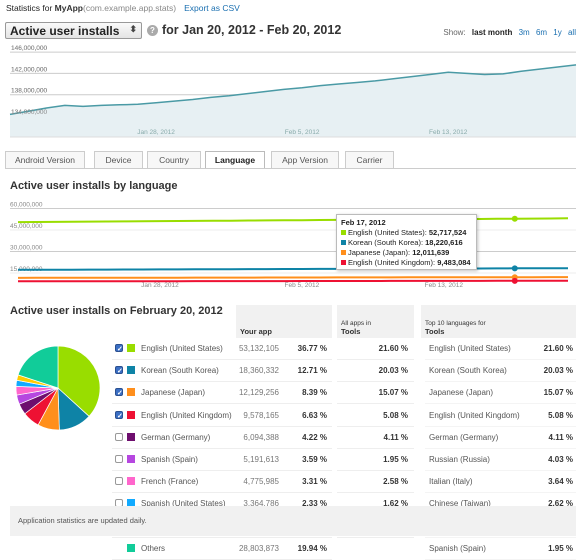 The width and height of the screenshot is (580, 560). Describe the element at coordinates (29, 112) in the screenshot. I see `y-tick-label: 134,000,000` at that location.